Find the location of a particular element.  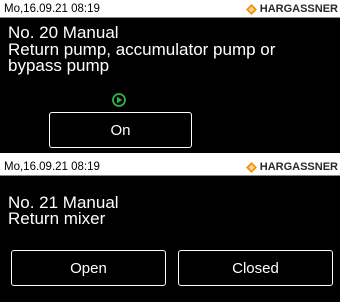

page-subtitle: Return mixer is located at coordinates (57, 218).